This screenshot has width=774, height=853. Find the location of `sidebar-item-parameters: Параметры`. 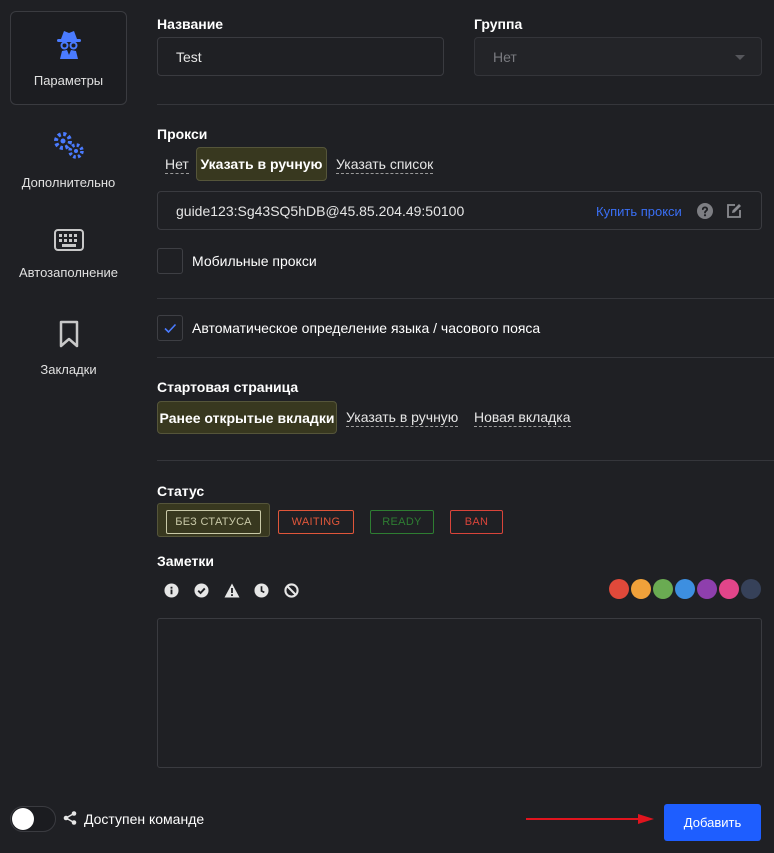

sidebar-item-parameters: Параметры is located at coordinates (68, 58).